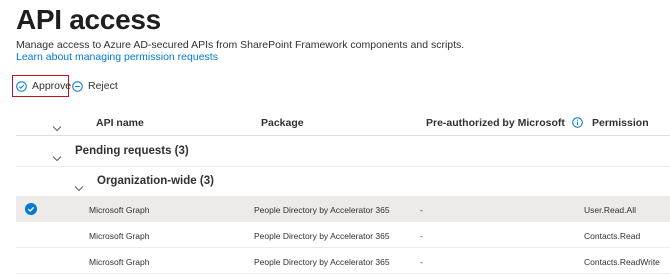 The width and height of the screenshot is (670, 275). I want to click on approve-button: Approve, so click(42, 86).